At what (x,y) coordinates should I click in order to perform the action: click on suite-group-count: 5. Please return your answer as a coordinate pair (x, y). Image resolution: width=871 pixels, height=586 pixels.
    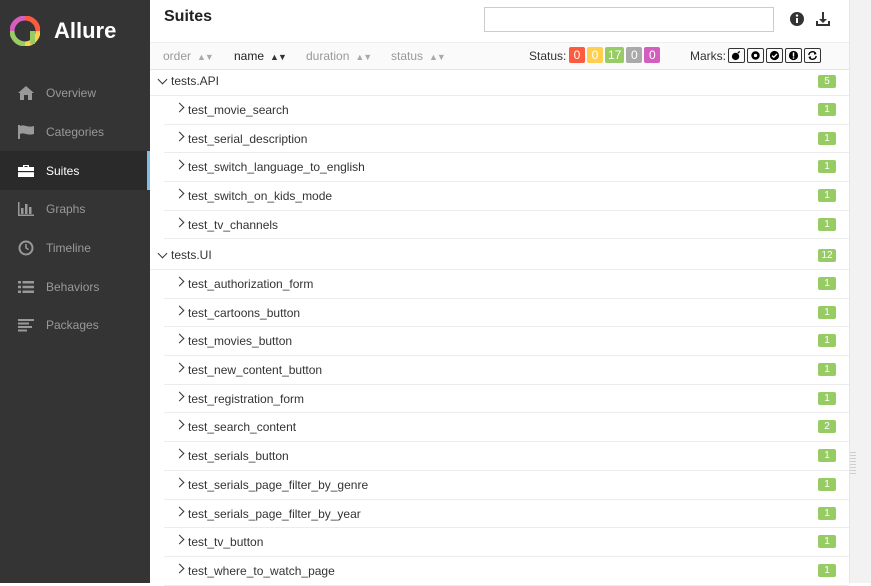
    Looking at the image, I should click on (827, 81).